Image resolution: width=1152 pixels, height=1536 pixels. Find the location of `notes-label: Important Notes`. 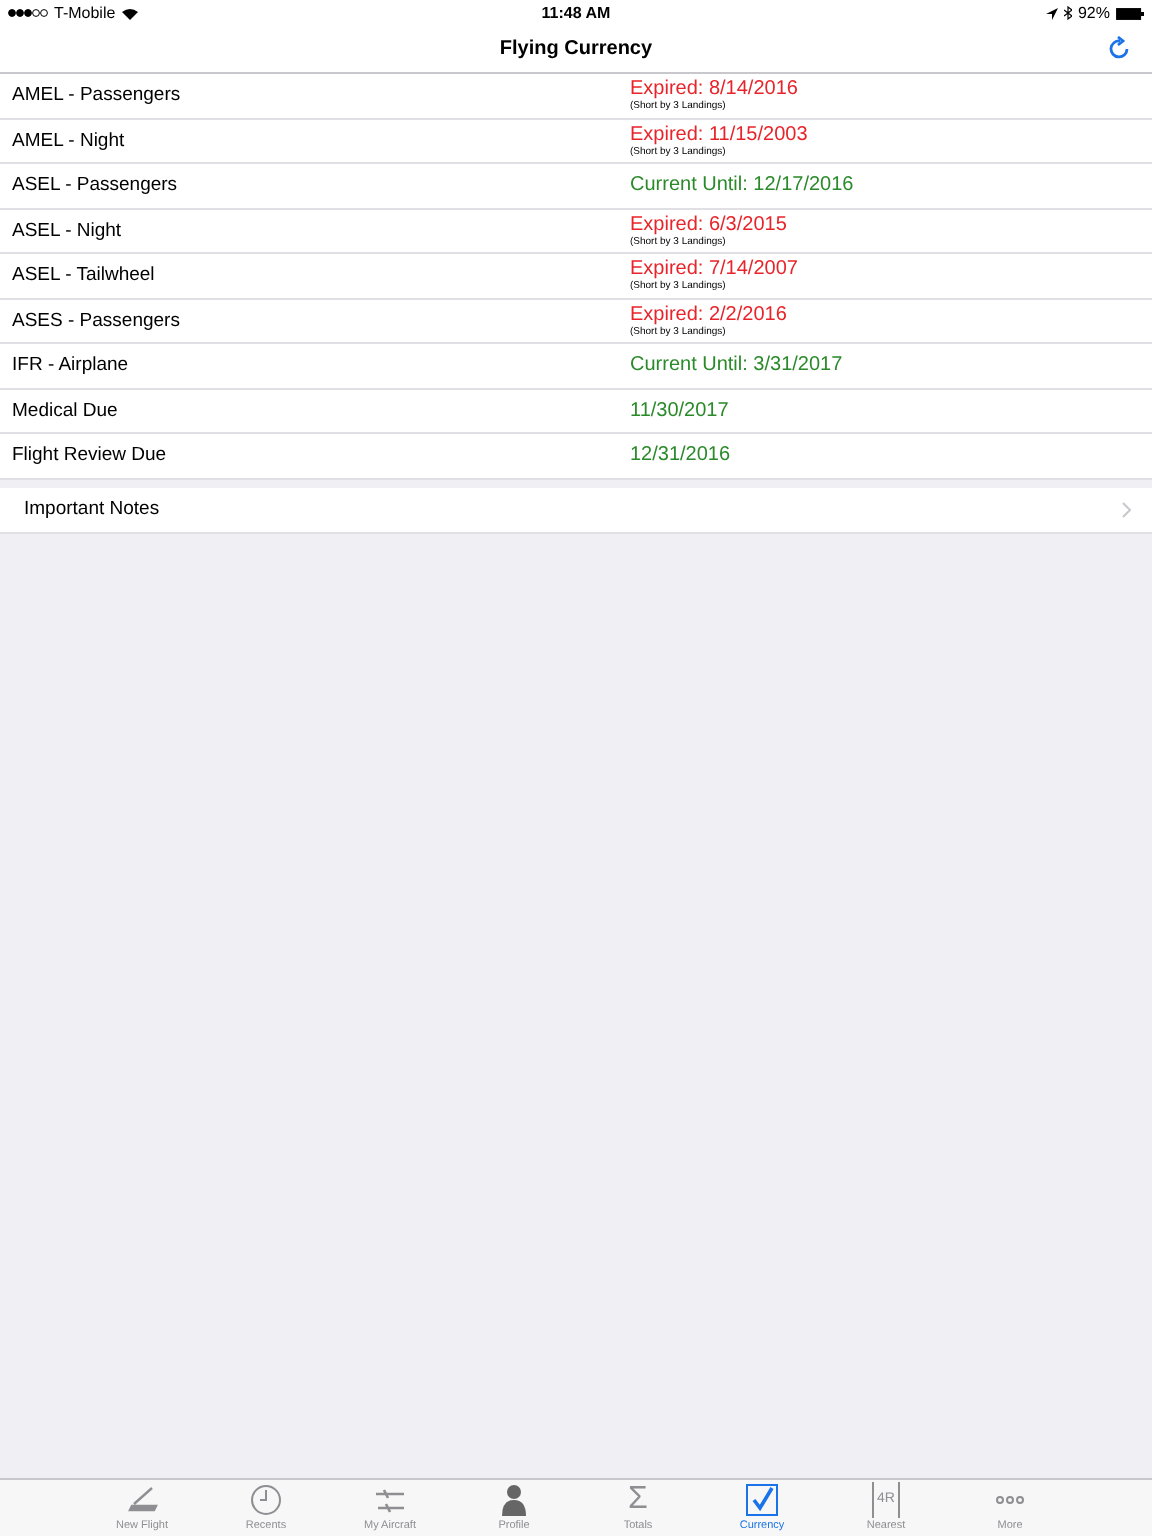

notes-label: Important Notes is located at coordinates (92, 509).